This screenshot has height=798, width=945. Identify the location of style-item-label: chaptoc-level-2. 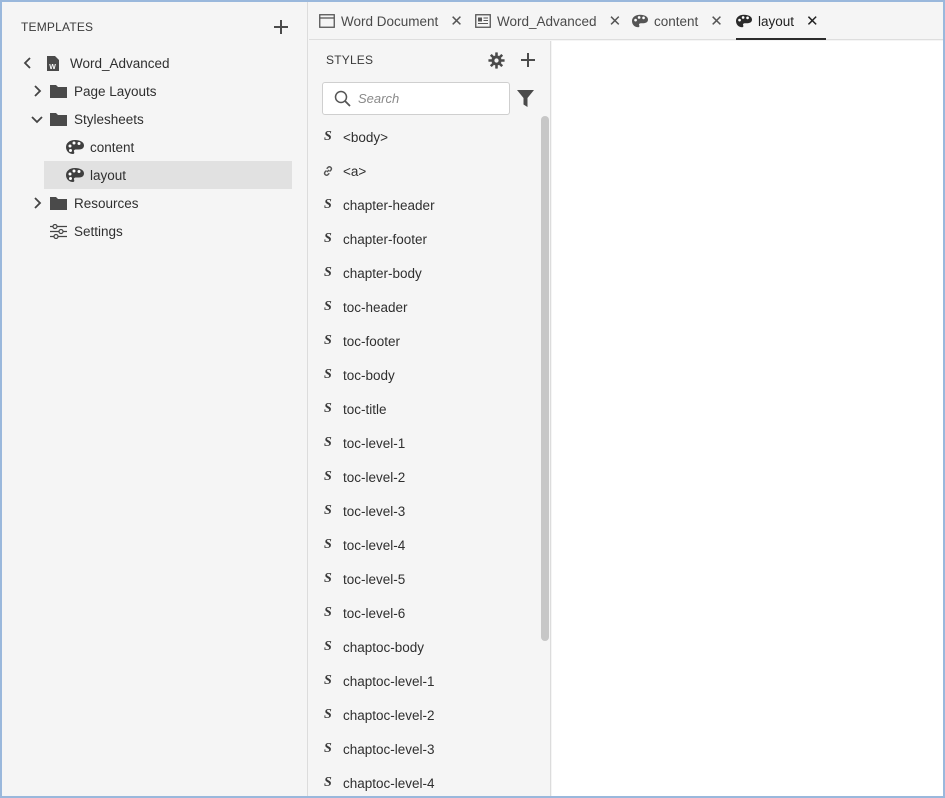
(389, 715).